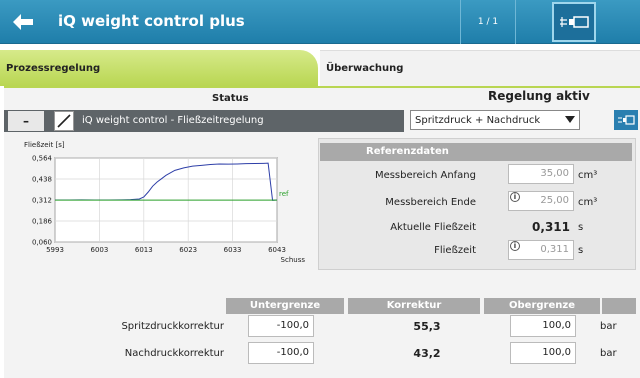  What do you see at coordinates (42, 222) in the screenshot?
I see `y-tick-label: 0,186` at bounding box center [42, 222].